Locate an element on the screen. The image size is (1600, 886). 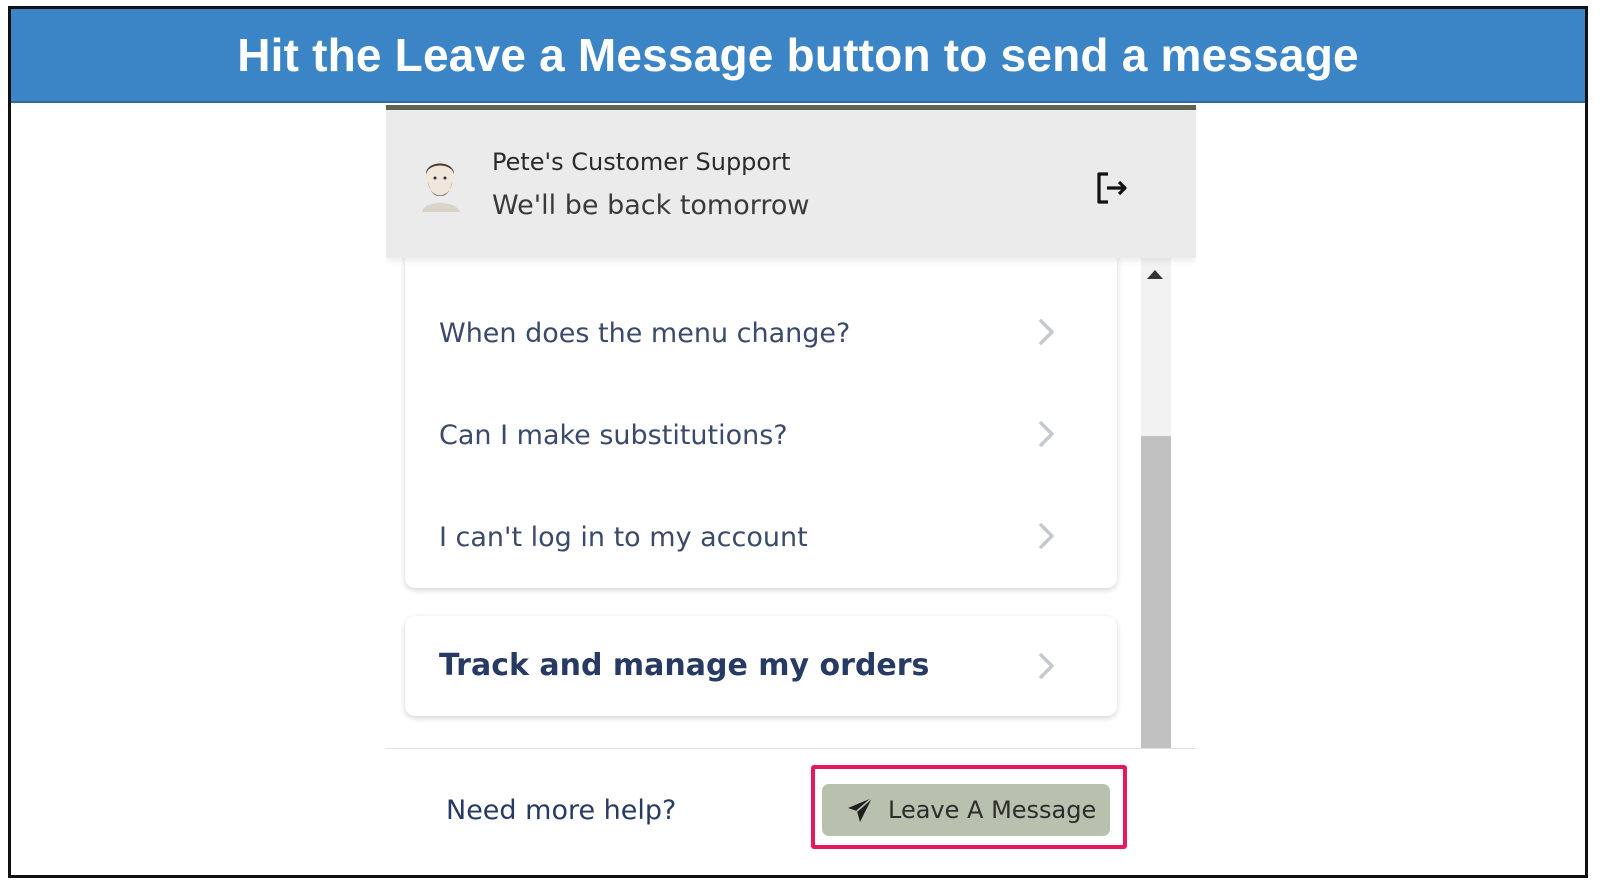
scroll-up-arrow-icon is located at coordinates (1155, 274).